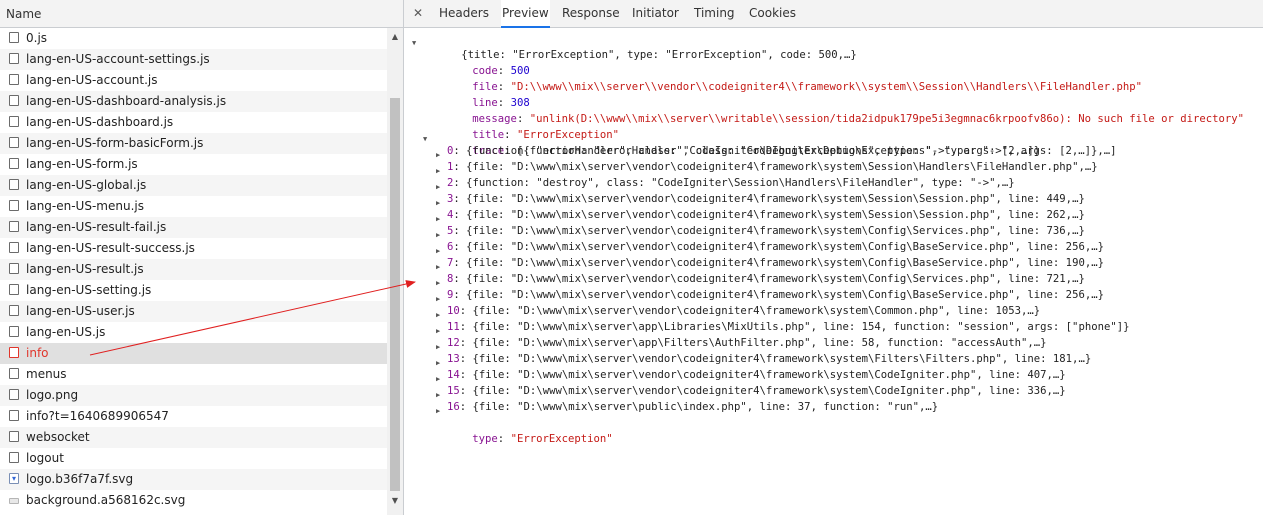  What do you see at coordinates (193, 500) in the screenshot?
I see `request-row: background.a568162c.svg` at bounding box center [193, 500].